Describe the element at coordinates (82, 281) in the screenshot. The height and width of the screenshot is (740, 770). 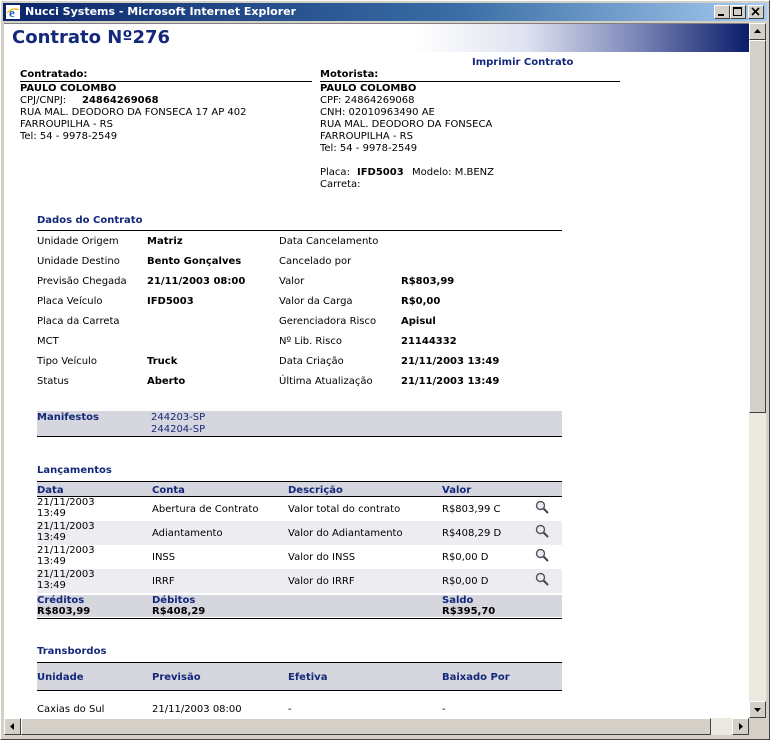
I see `dados-label: Previsão Chegada` at that location.